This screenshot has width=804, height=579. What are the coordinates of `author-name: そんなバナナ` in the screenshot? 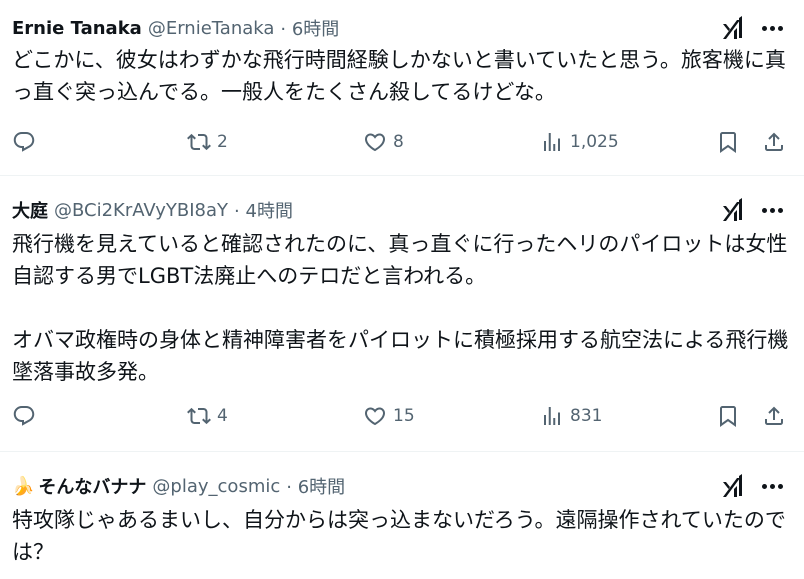 It's located at (92, 486).